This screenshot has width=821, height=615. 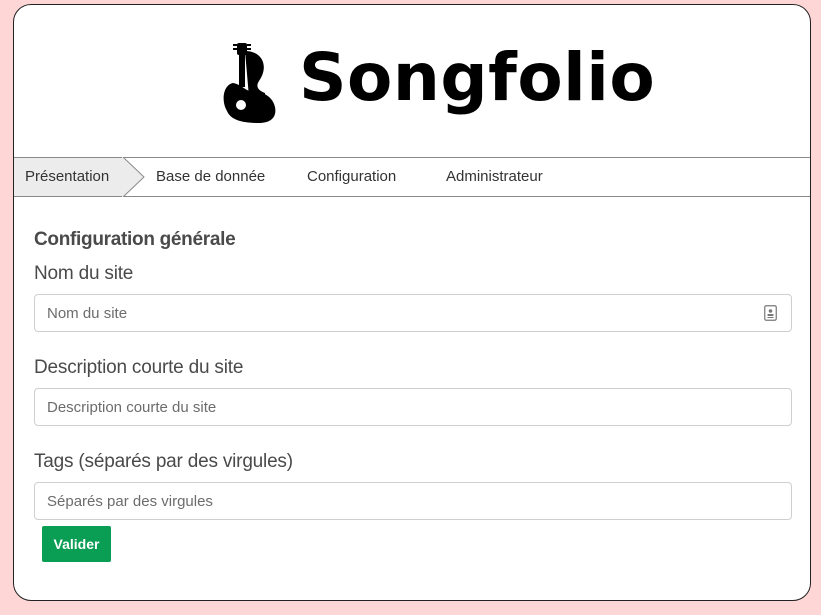 I want to click on step-label: Administrateur, so click(x=494, y=176).